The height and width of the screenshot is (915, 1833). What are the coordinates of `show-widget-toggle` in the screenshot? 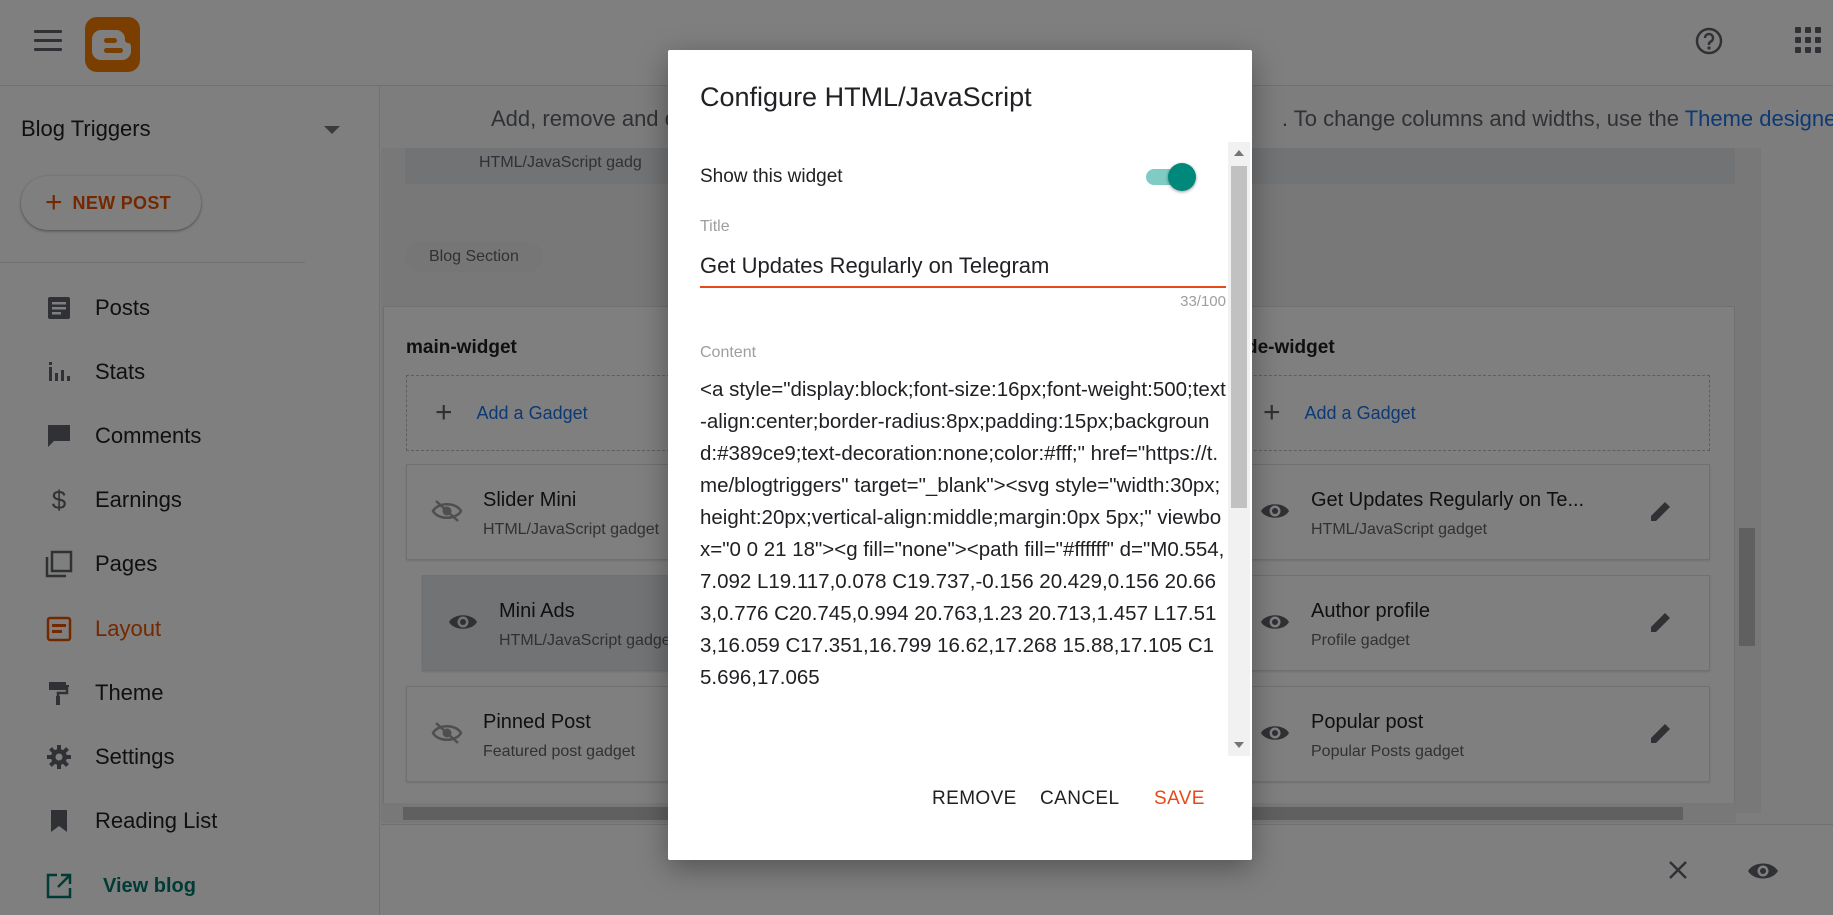 It's located at (1170, 176).